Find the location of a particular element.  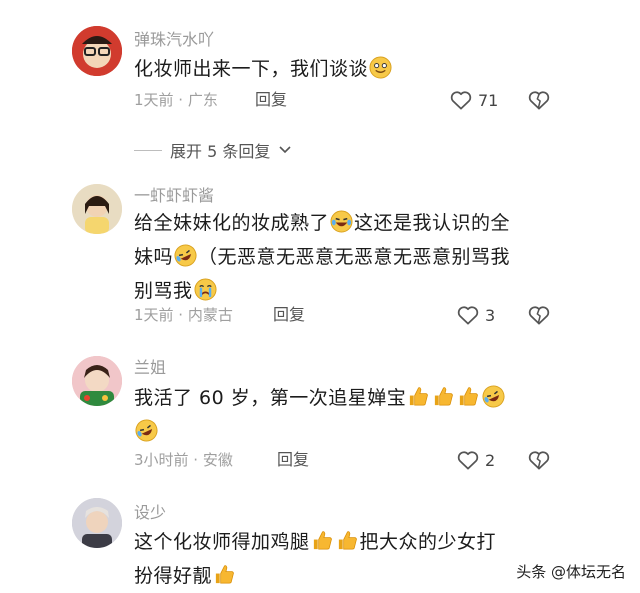

username: 弹珠汽水吖 is located at coordinates (174, 40).